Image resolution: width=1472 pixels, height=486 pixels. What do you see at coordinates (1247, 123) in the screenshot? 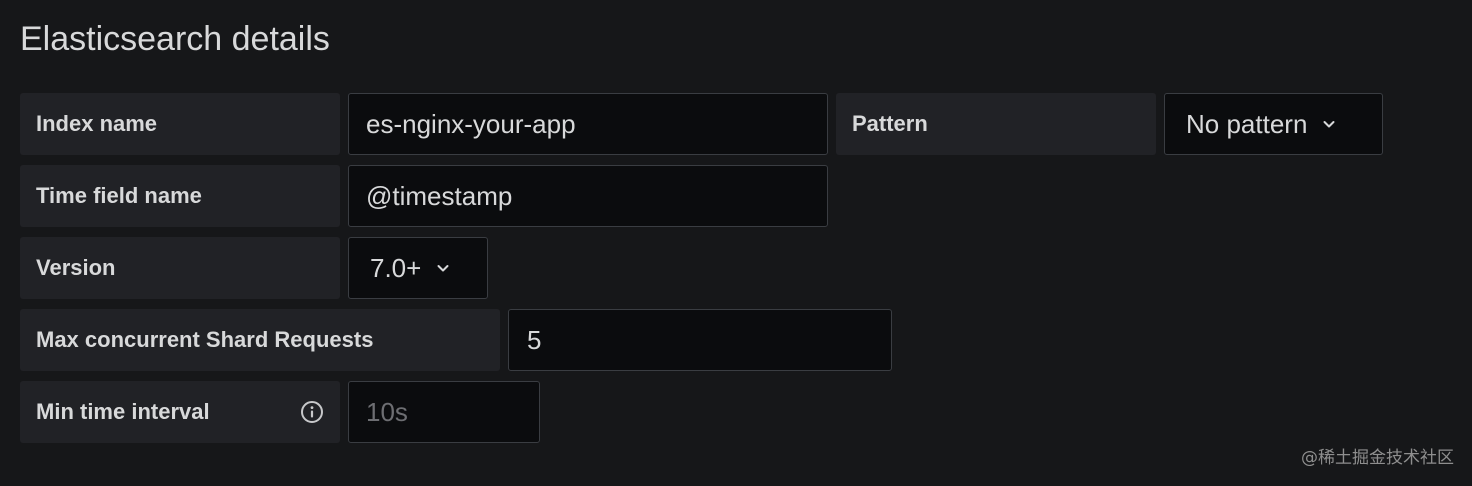
I see `pattern-select-value: No pattern` at bounding box center [1247, 123].